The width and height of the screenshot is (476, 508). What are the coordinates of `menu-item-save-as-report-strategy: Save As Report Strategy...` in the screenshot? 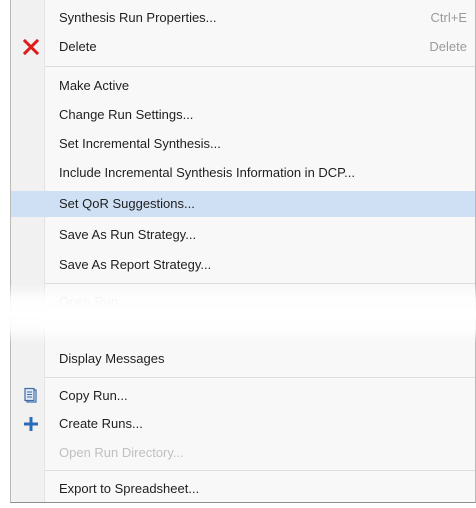 It's located at (243, 265).